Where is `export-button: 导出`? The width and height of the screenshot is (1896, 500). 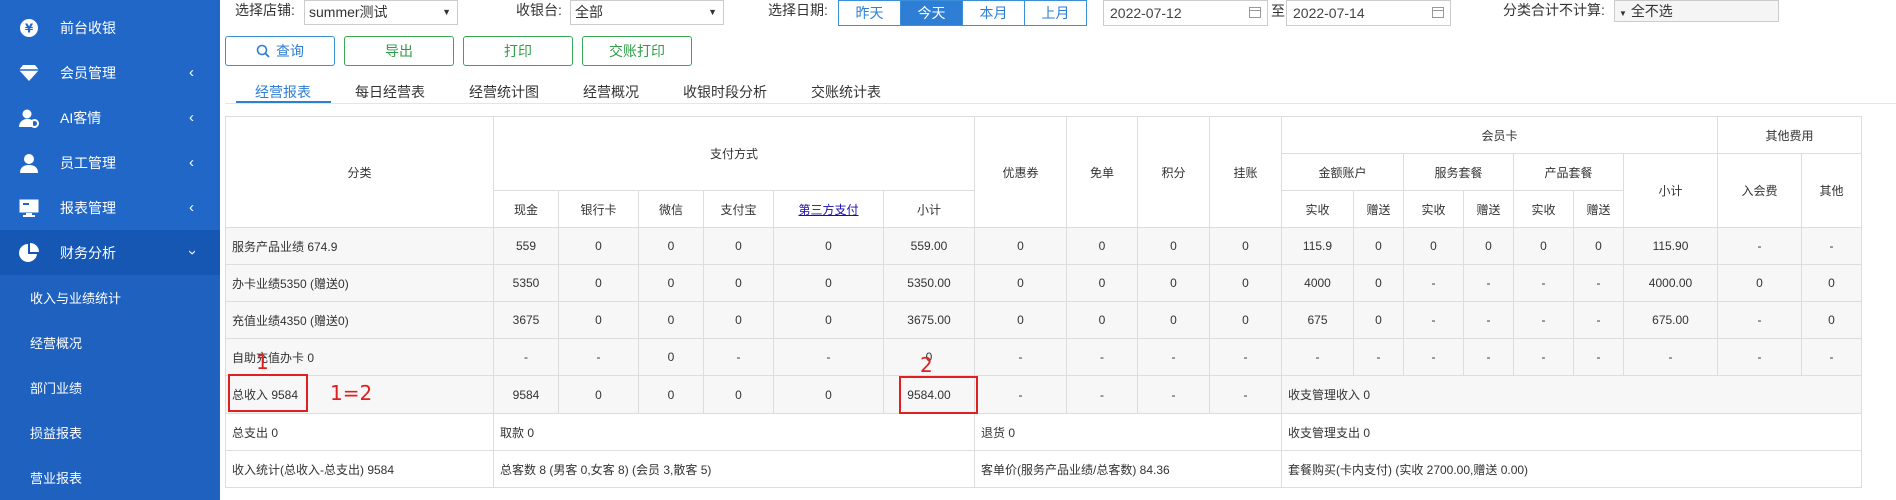 export-button: 导出 is located at coordinates (399, 51).